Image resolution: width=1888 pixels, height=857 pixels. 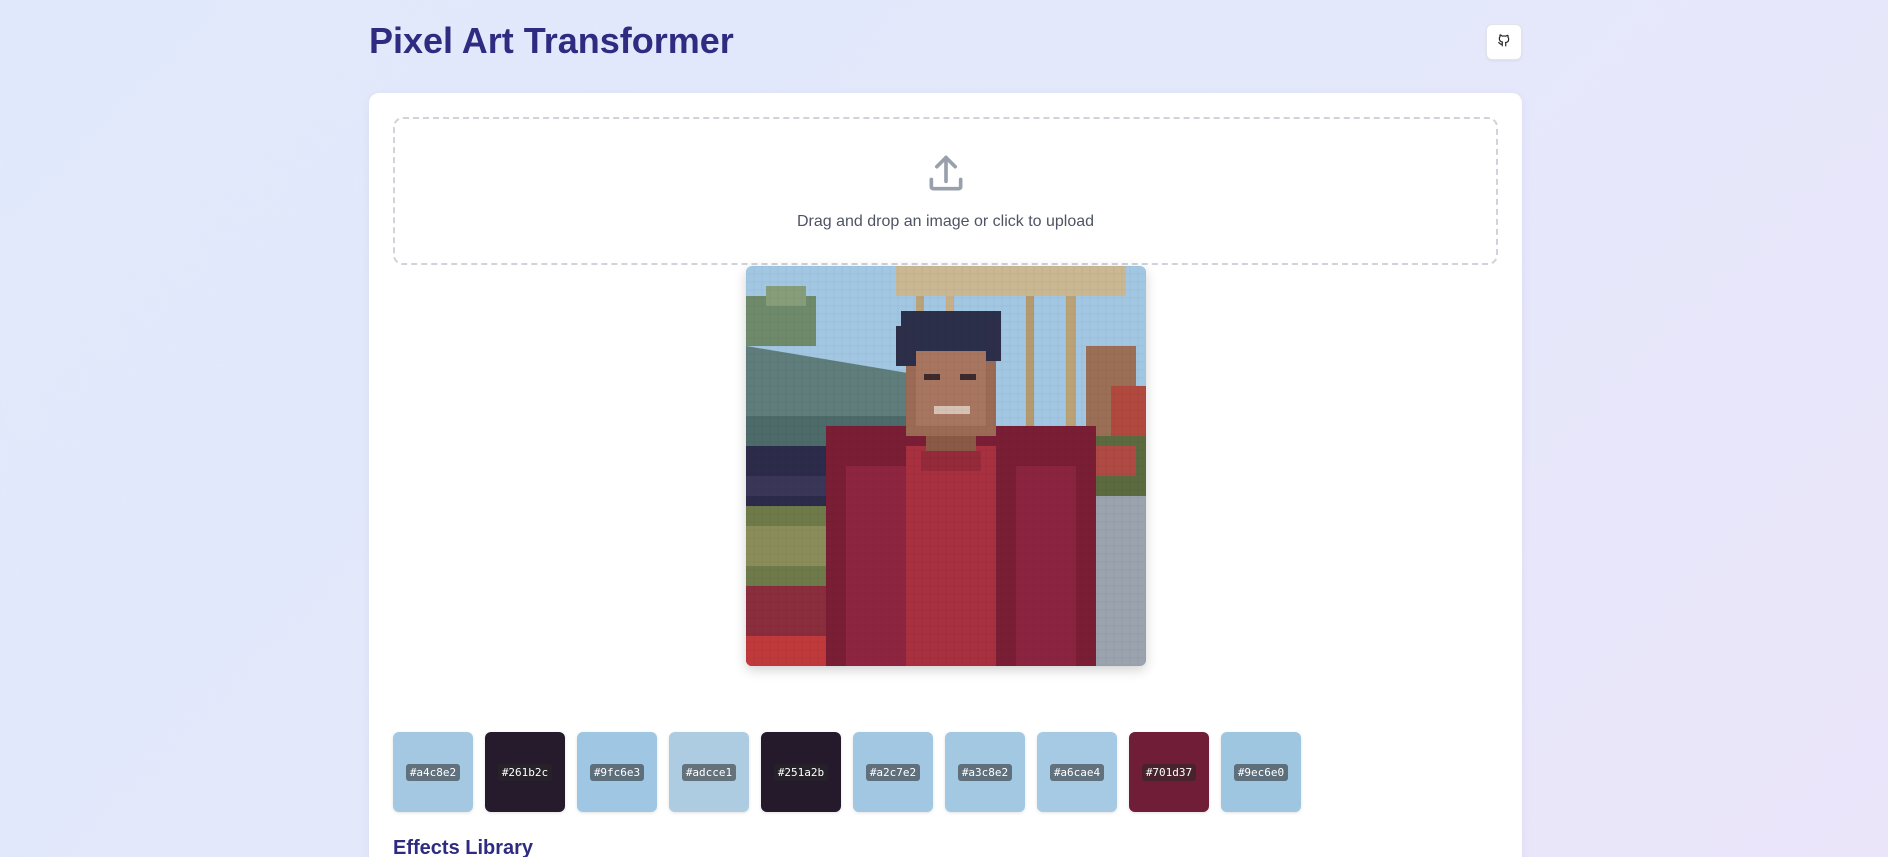 I want to click on color-swatch: #adcce1, so click(x=709, y=772).